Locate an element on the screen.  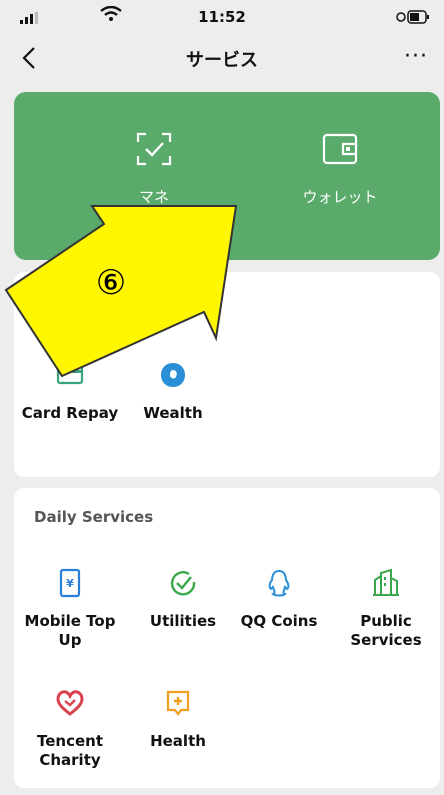
qq-coins-button: QQ Coins is located at coordinates (279, 599).